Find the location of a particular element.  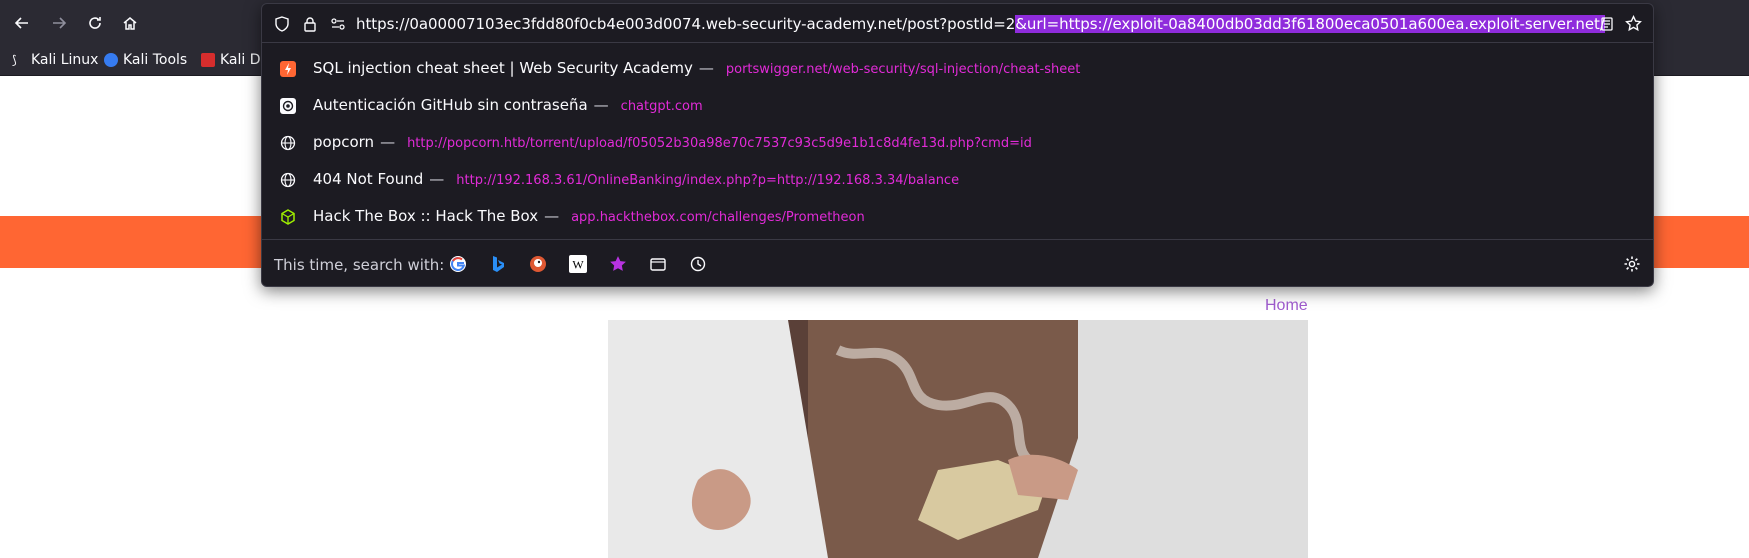

wikipedia-icon: W is located at coordinates (578, 264).